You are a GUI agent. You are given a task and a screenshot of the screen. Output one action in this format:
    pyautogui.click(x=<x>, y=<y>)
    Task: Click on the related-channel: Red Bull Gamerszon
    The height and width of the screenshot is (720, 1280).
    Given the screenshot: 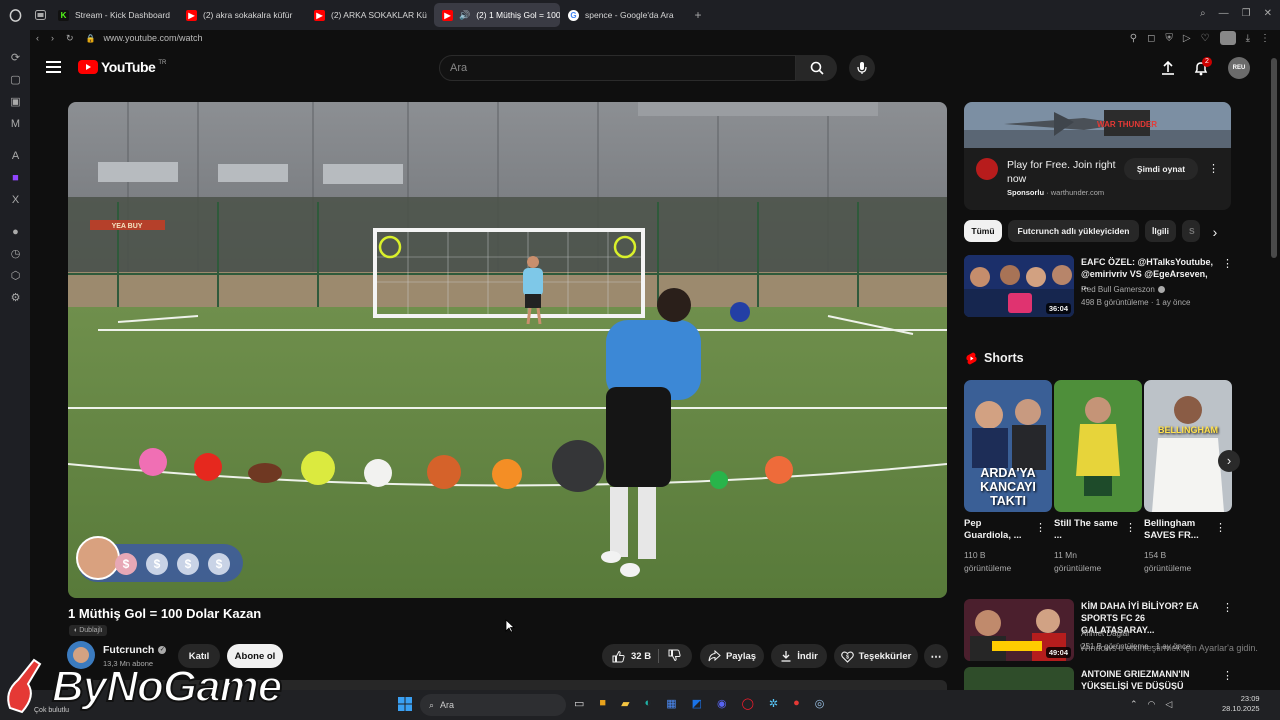 What is the action you would take?
    pyautogui.click(x=1123, y=289)
    